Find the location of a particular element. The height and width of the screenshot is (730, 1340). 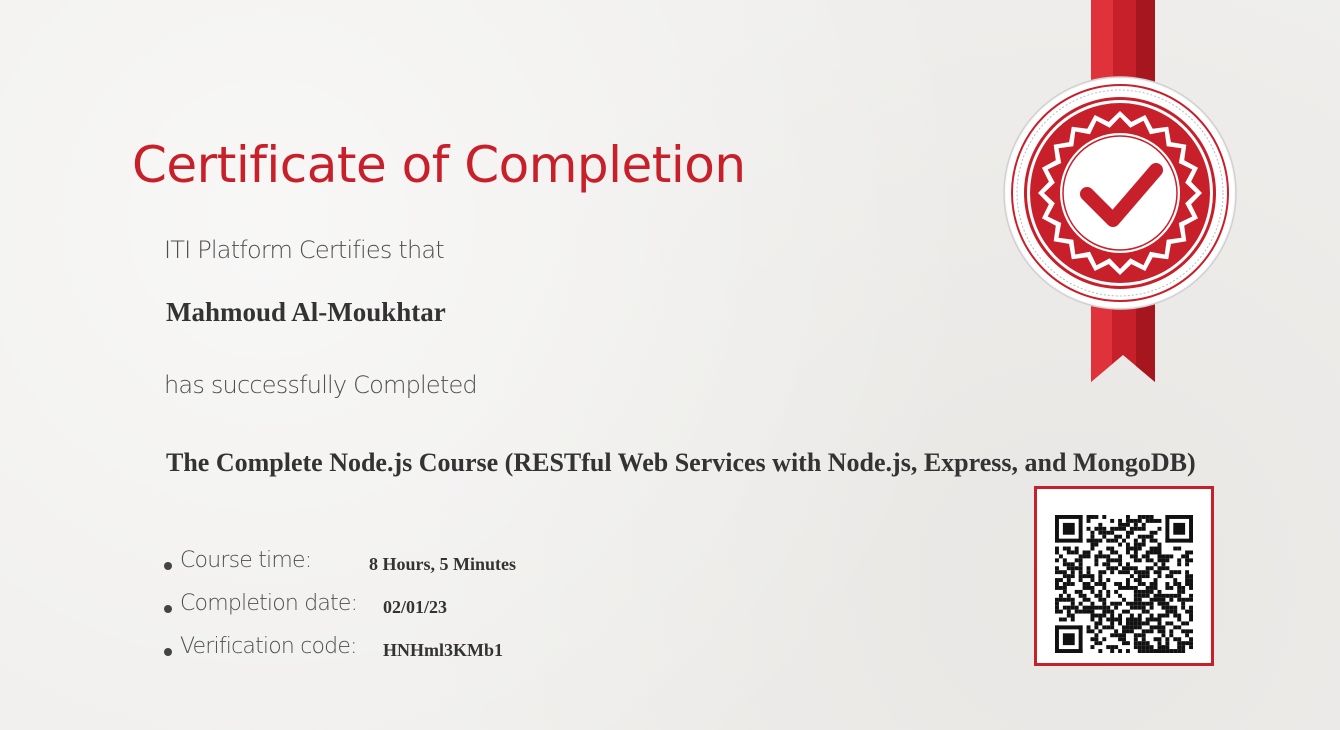

completed-line: has successfully Completed is located at coordinates (321, 385).